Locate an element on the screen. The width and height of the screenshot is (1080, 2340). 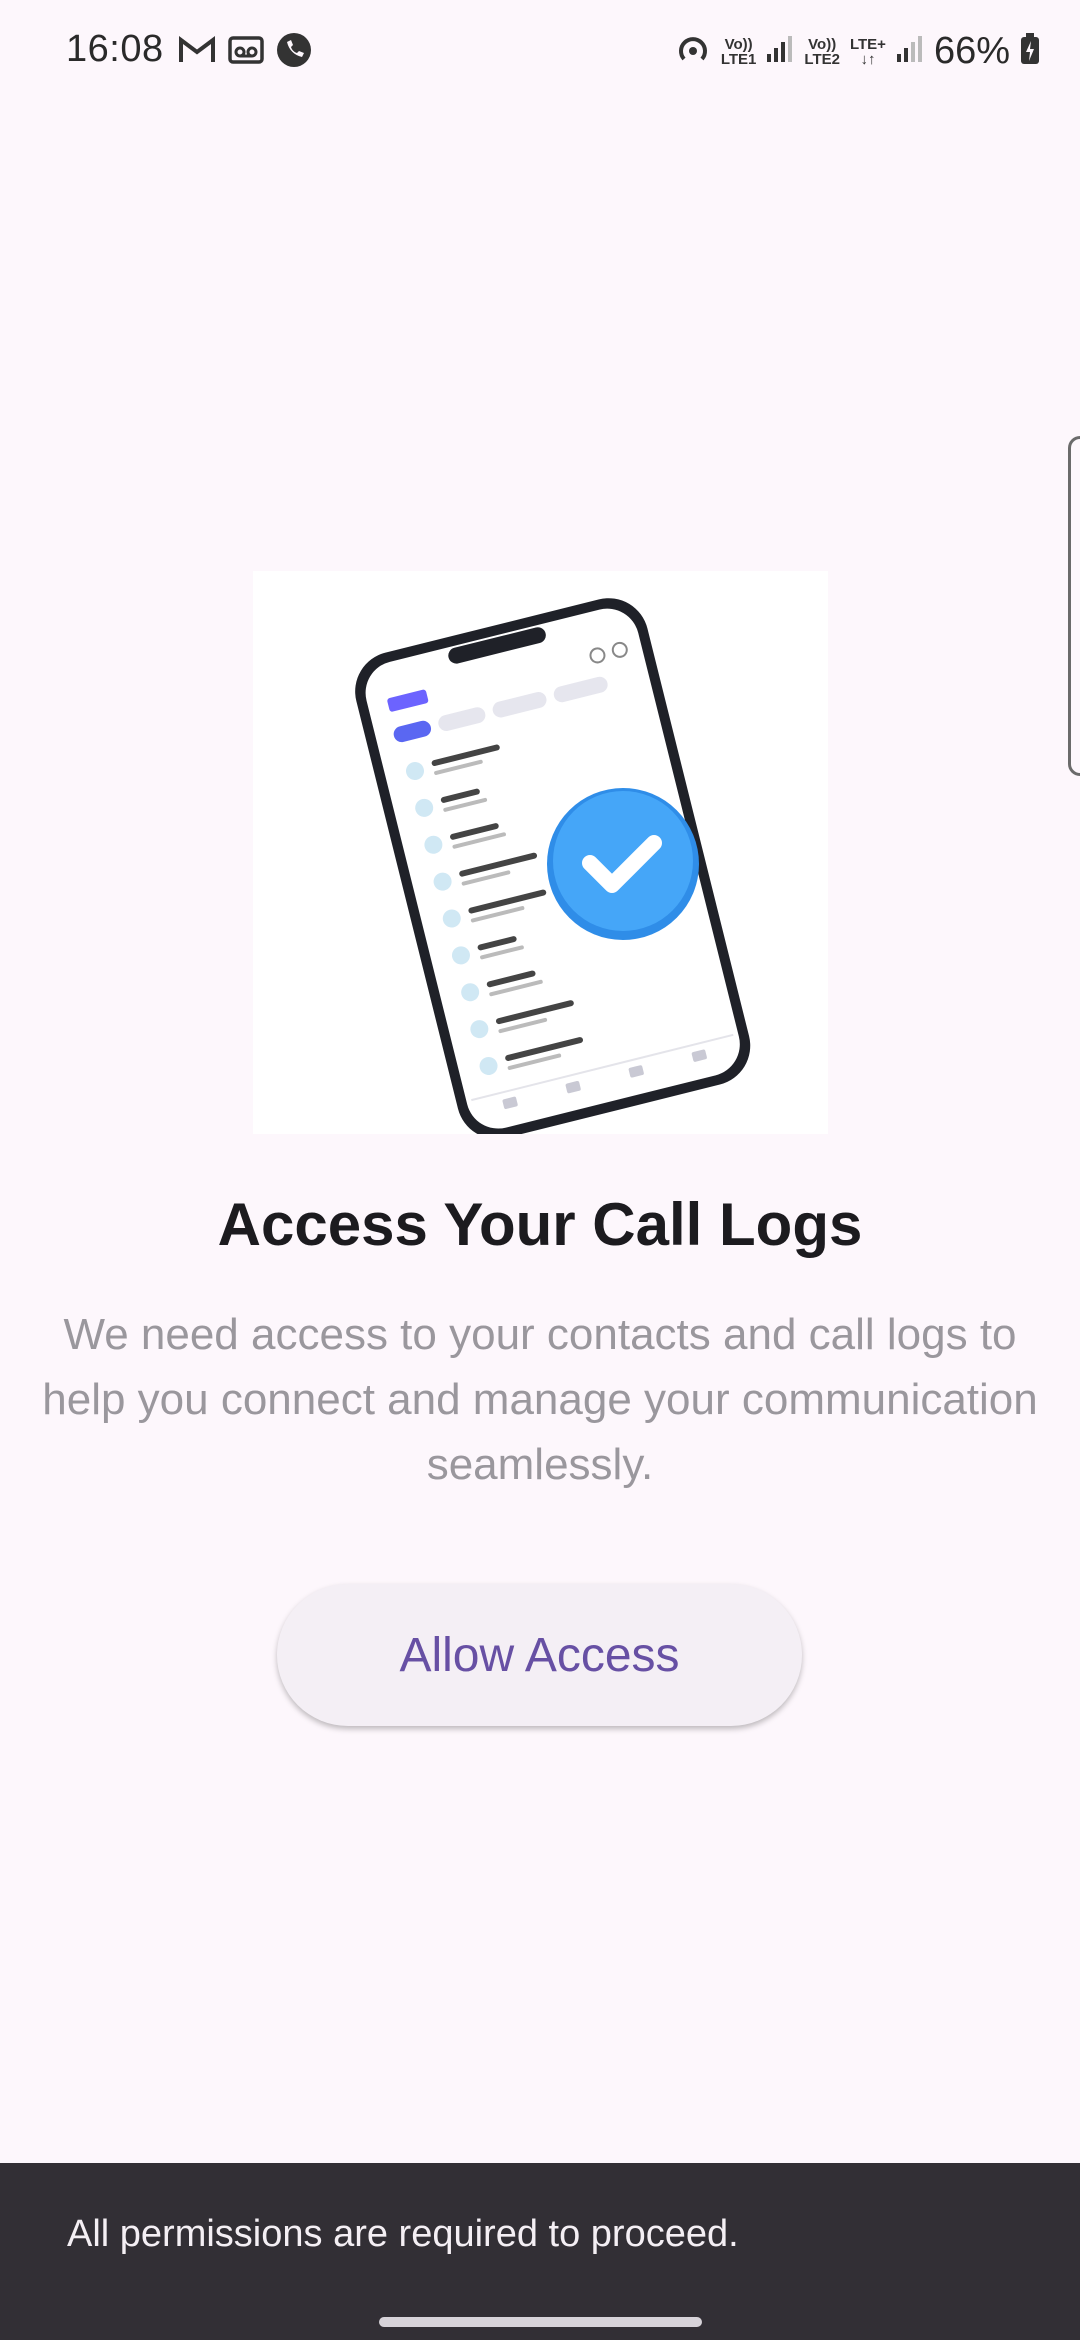
voicemail-icon is located at coordinates (246, 52).